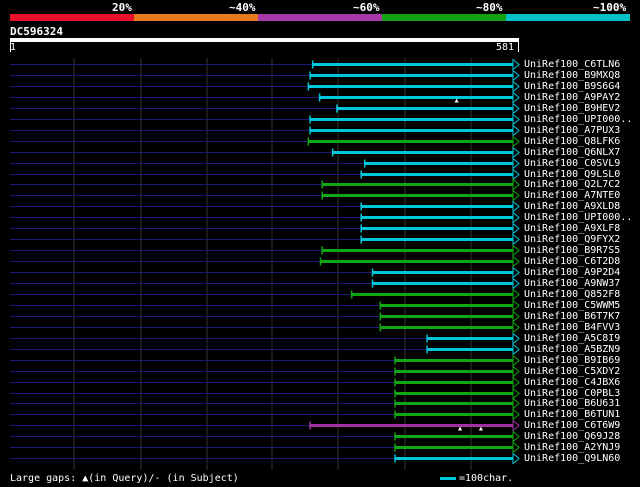  Describe the element at coordinates (572, 250) in the screenshot. I see `hit-label: UniRef100_B9R7S5` at that location.